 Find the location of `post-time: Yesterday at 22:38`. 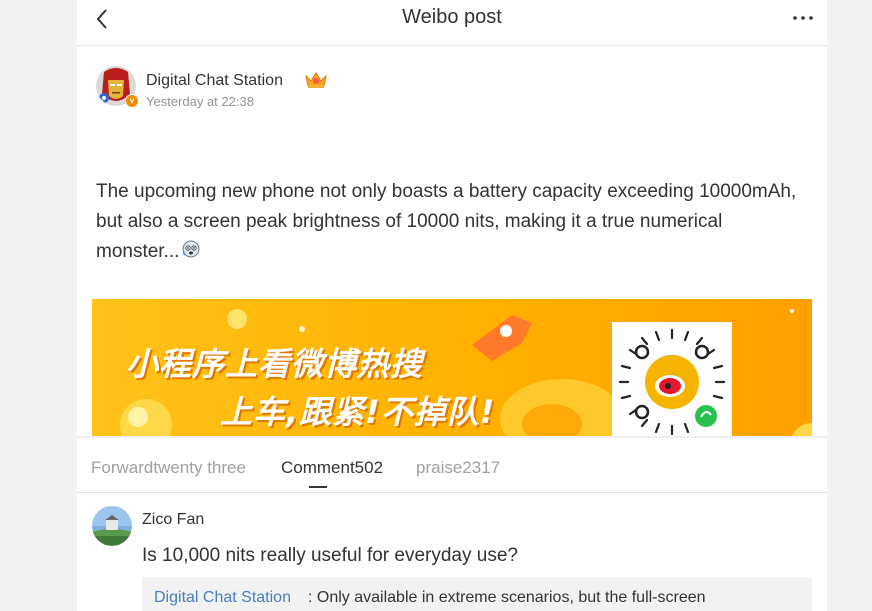

post-time: Yesterday at 22:38 is located at coordinates (200, 101).